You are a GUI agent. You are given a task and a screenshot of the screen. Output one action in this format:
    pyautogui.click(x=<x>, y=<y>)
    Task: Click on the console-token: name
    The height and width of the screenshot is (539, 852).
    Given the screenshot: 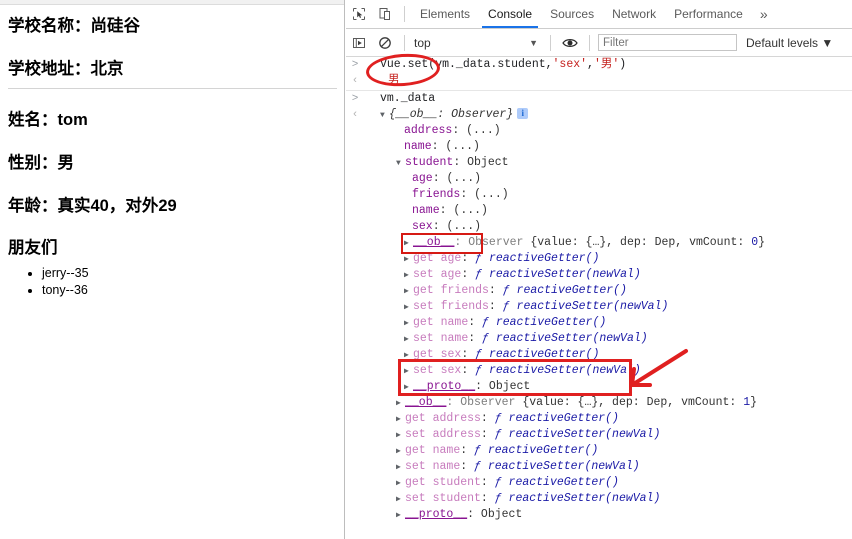 What is the action you would take?
    pyautogui.click(x=446, y=466)
    